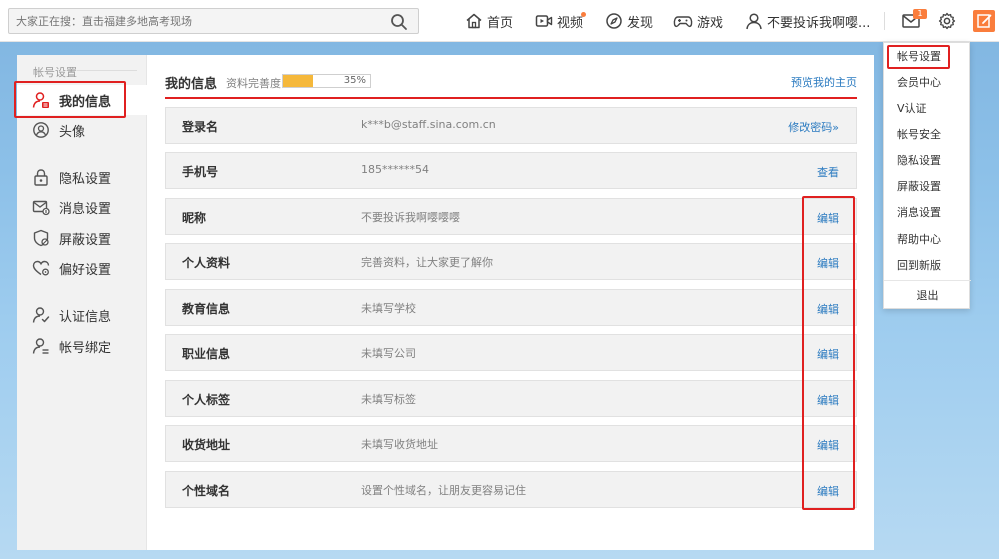  What do you see at coordinates (828, 309) in the screenshot?
I see `edit-education-link: 编辑` at bounding box center [828, 309].